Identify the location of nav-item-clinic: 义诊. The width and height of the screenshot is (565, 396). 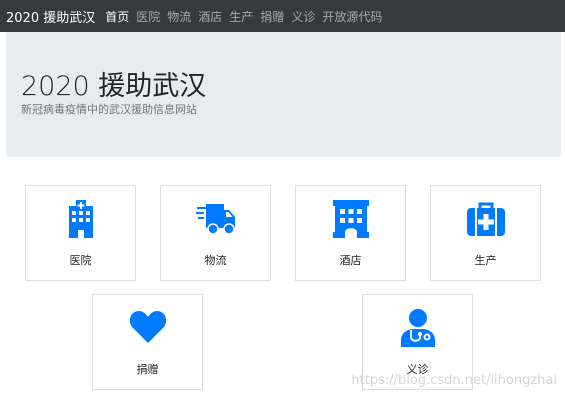
(303, 16).